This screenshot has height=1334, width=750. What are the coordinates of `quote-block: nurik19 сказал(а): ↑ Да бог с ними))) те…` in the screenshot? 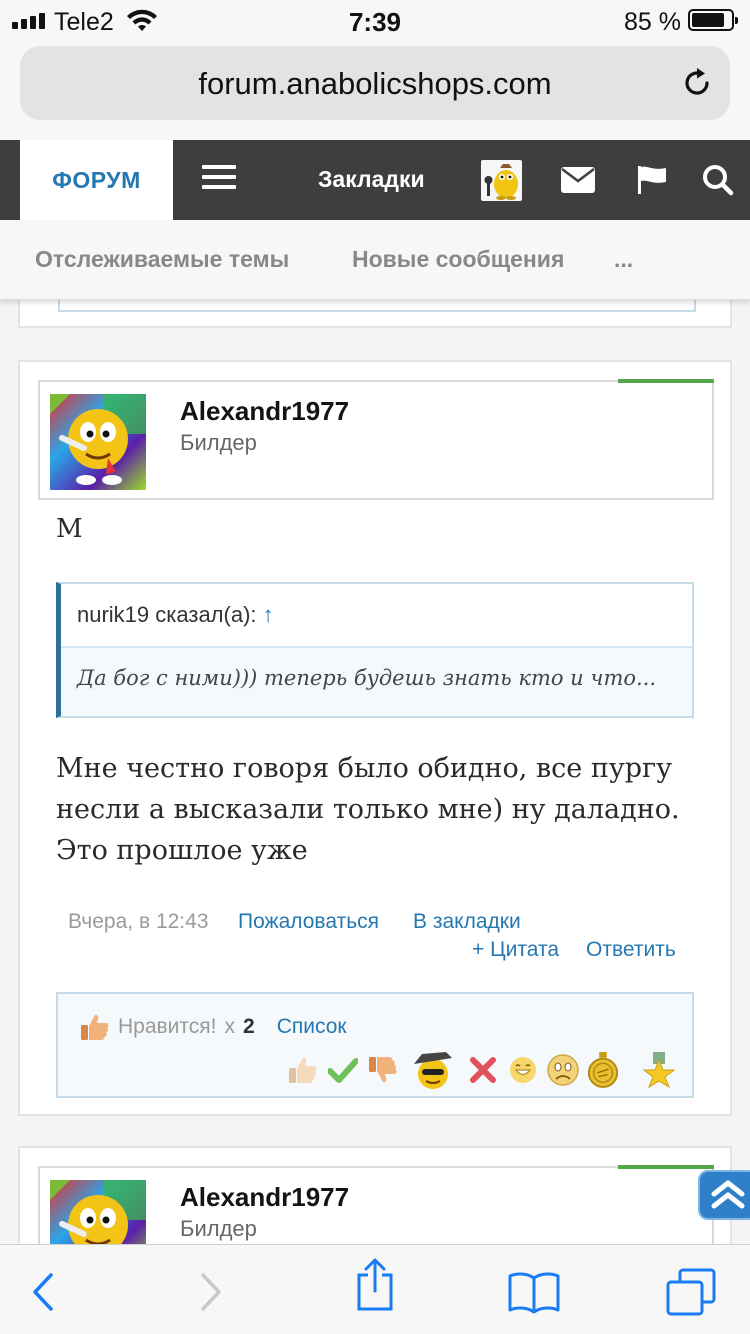 It's located at (375, 650).